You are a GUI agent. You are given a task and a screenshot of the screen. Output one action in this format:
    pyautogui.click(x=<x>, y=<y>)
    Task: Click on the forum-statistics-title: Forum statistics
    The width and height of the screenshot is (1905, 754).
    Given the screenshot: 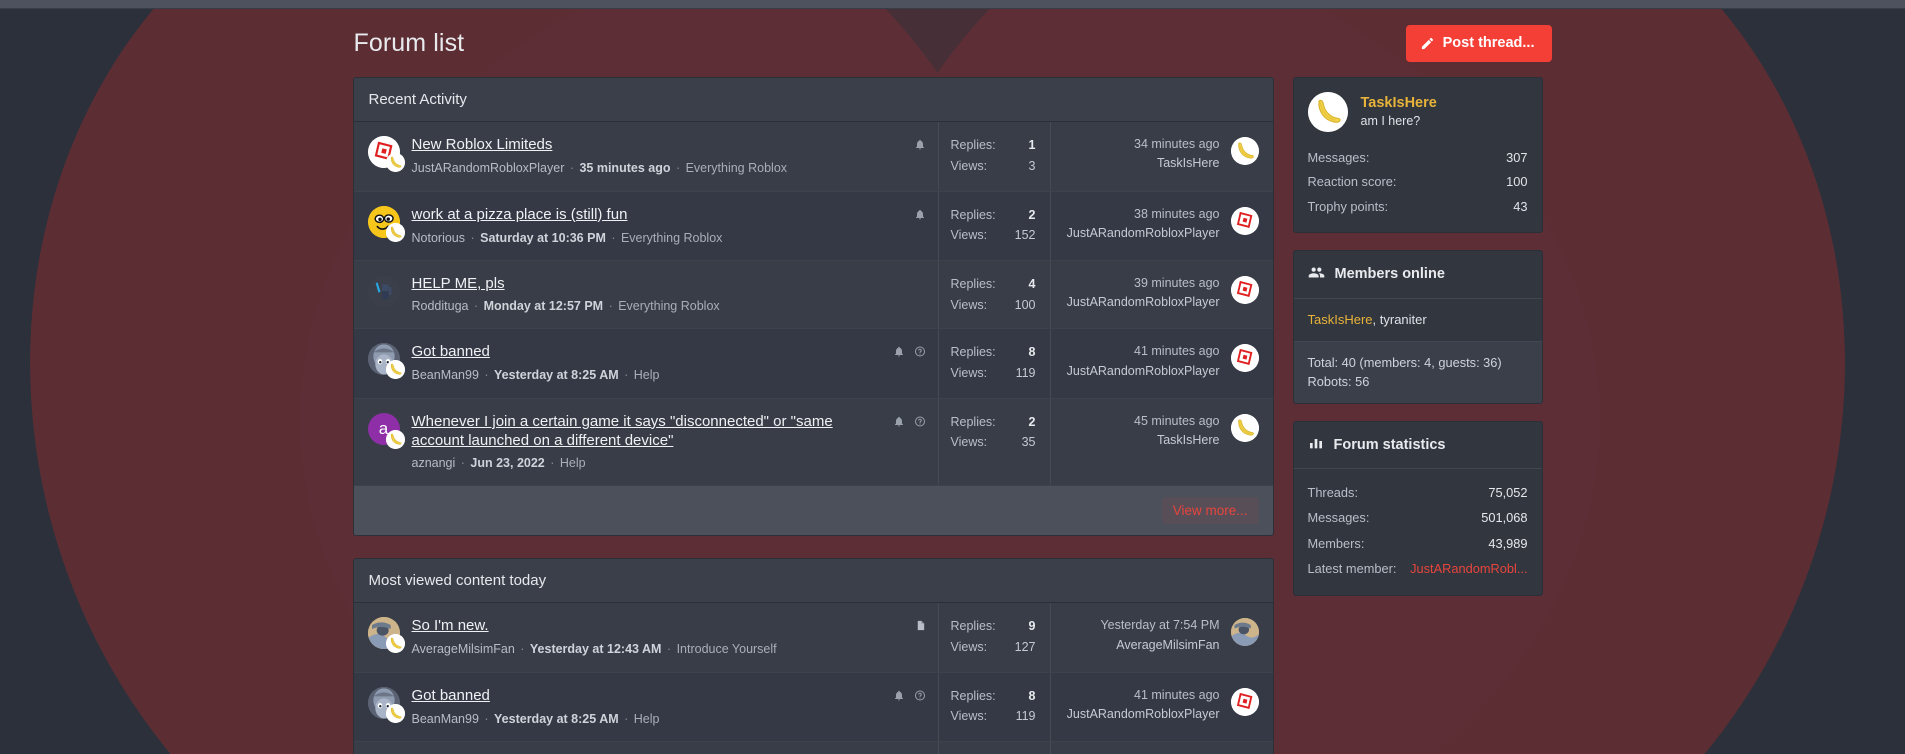 What is the action you would take?
    pyautogui.click(x=1389, y=444)
    